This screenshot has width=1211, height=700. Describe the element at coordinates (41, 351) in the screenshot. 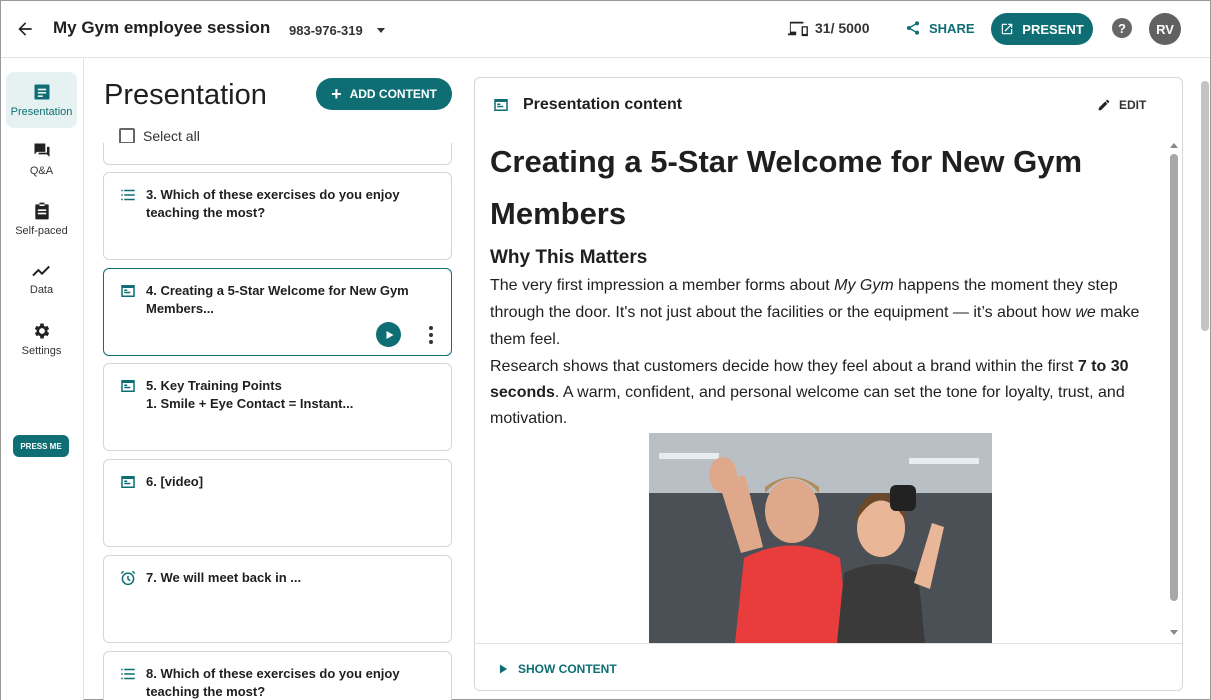

I see `nav-label: Settings` at that location.